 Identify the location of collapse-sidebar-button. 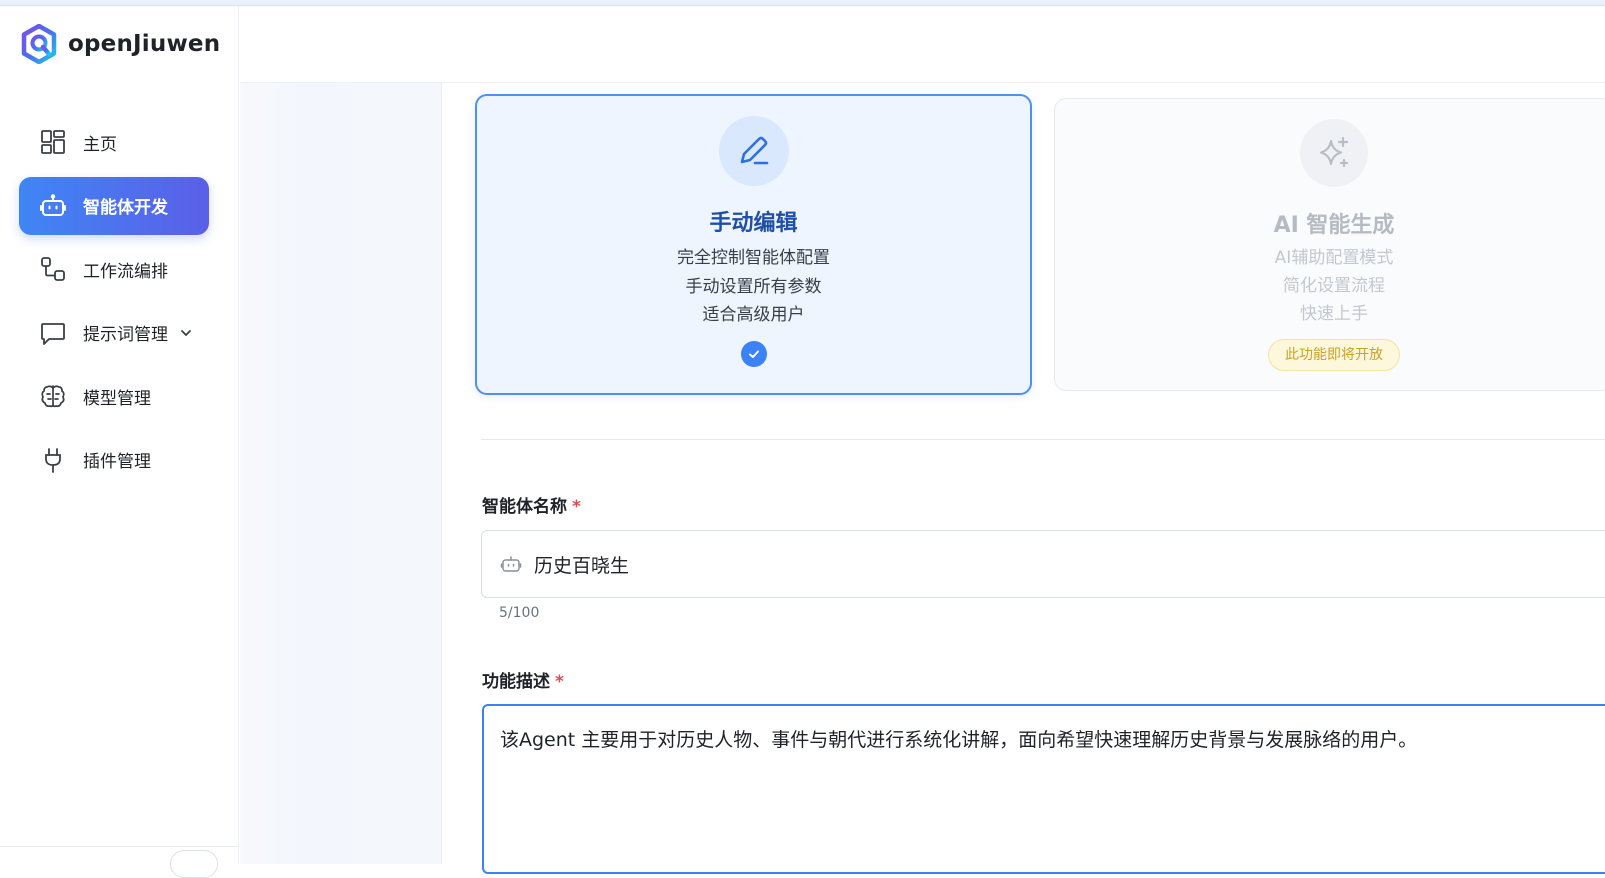
(194, 864).